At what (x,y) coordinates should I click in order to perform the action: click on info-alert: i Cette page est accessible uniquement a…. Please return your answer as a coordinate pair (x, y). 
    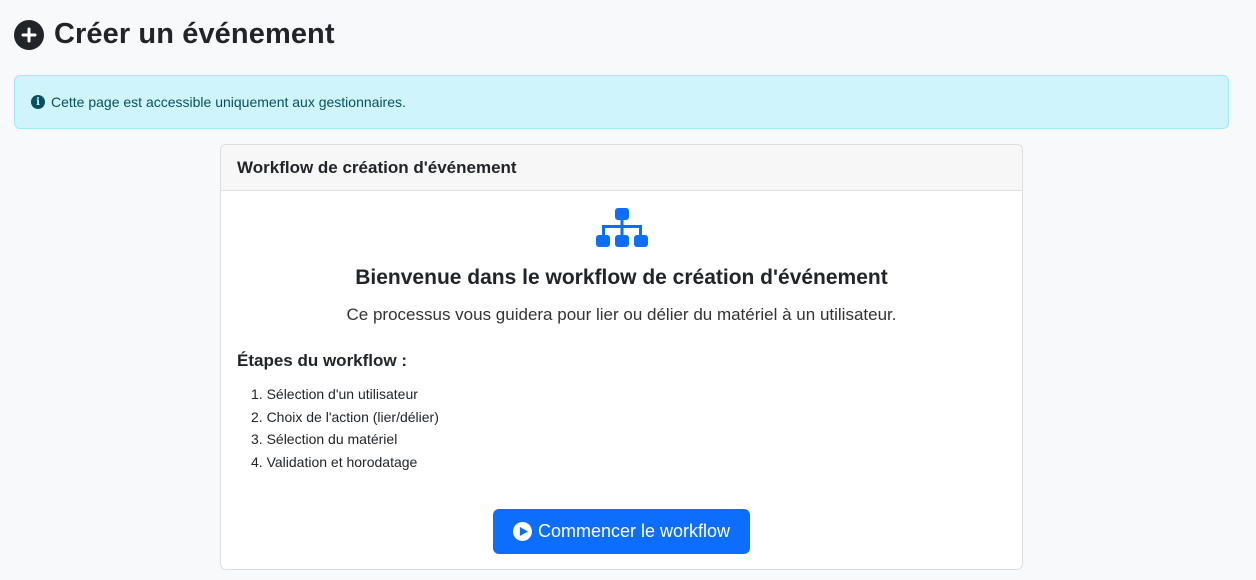
    Looking at the image, I should click on (621, 102).